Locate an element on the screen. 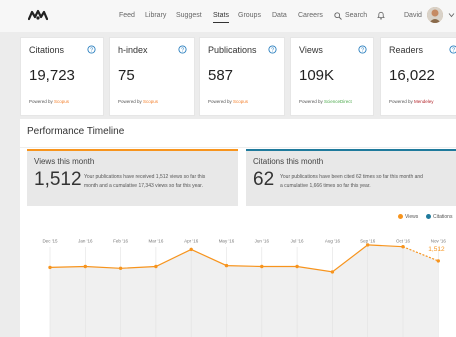 Image resolution: width=456 pixels, height=337 pixels. x-tick-label: Oct '16 is located at coordinates (403, 241).